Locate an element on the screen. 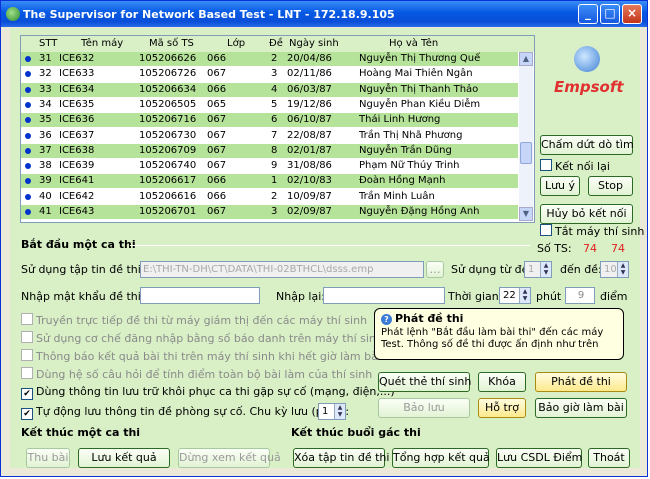  from-exam-spinner: 1 ▲ ▼ is located at coordinates (538, 269).